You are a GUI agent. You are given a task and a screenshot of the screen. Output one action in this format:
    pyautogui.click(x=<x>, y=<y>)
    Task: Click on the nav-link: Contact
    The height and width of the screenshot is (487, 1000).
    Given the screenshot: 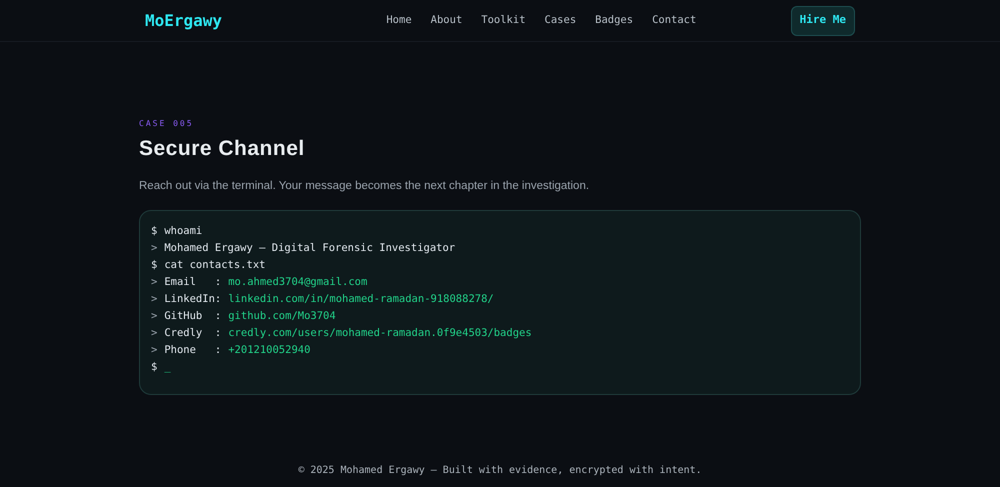 What is the action you would take?
    pyautogui.click(x=674, y=20)
    